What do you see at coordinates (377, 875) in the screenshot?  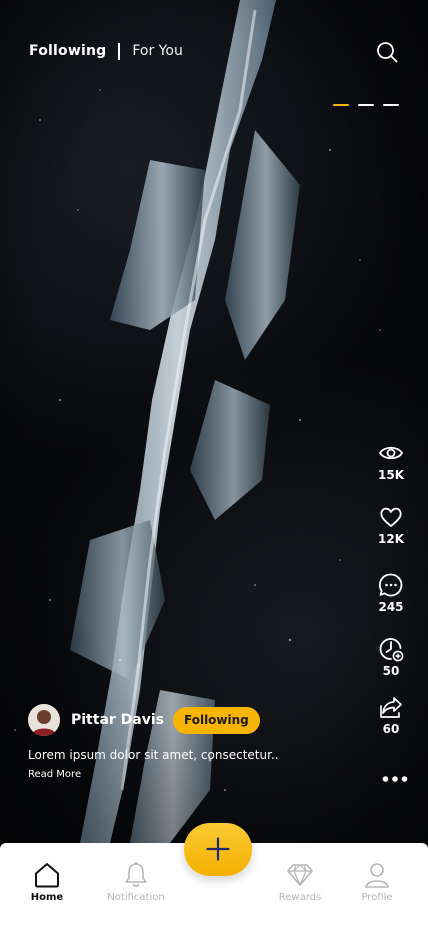 I see `user-icon` at bounding box center [377, 875].